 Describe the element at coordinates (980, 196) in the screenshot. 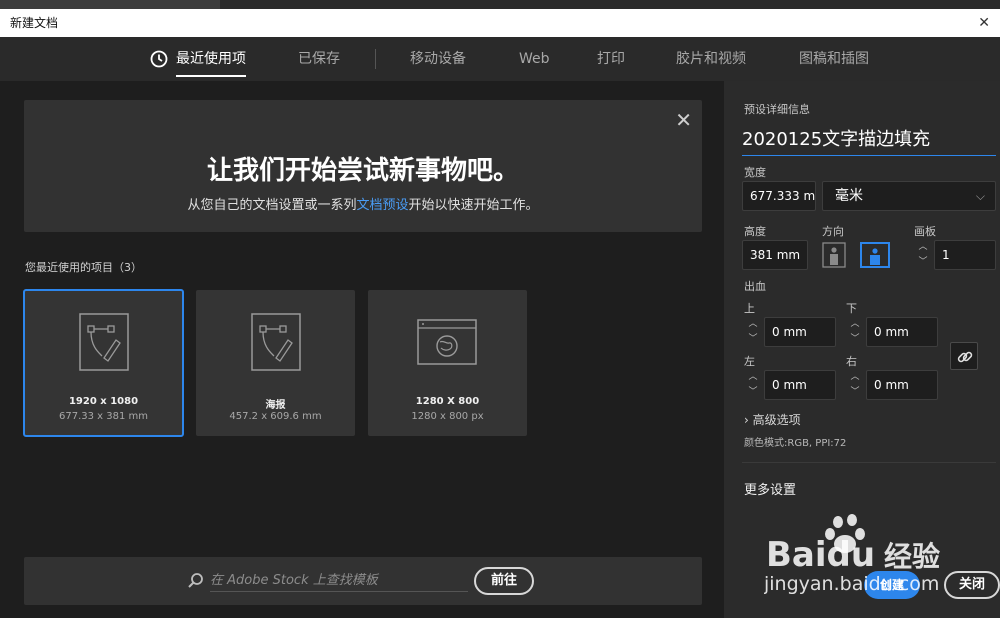

I see `chevron-down-icon: ⌵` at that location.